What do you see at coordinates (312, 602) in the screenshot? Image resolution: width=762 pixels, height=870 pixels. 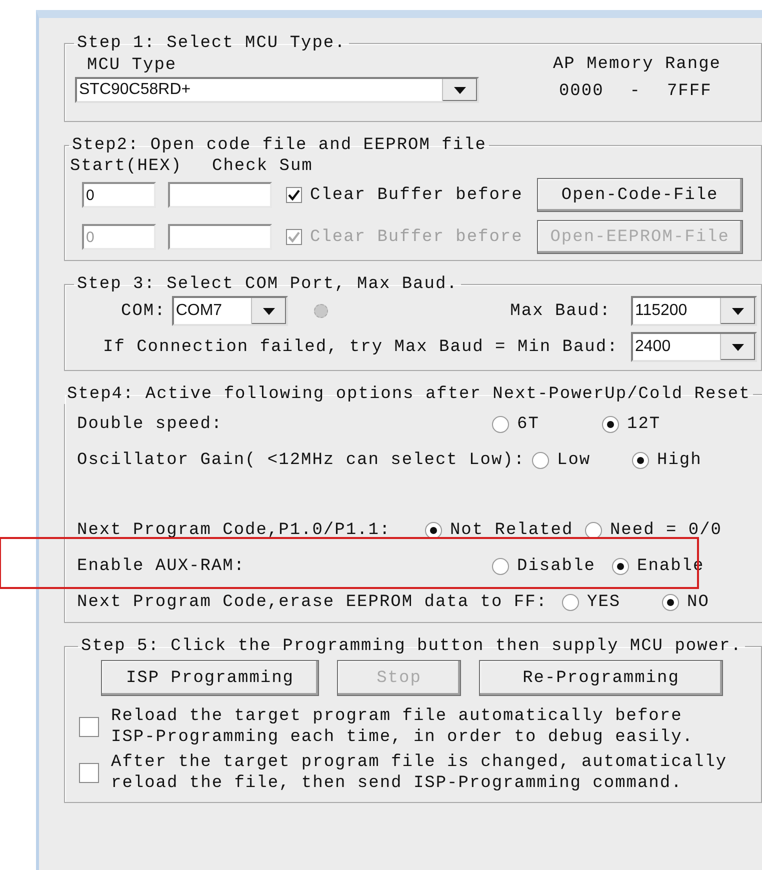 I see `option-label: Next Program Code,erase EEPROM data to FF:` at bounding box center [312, 602].